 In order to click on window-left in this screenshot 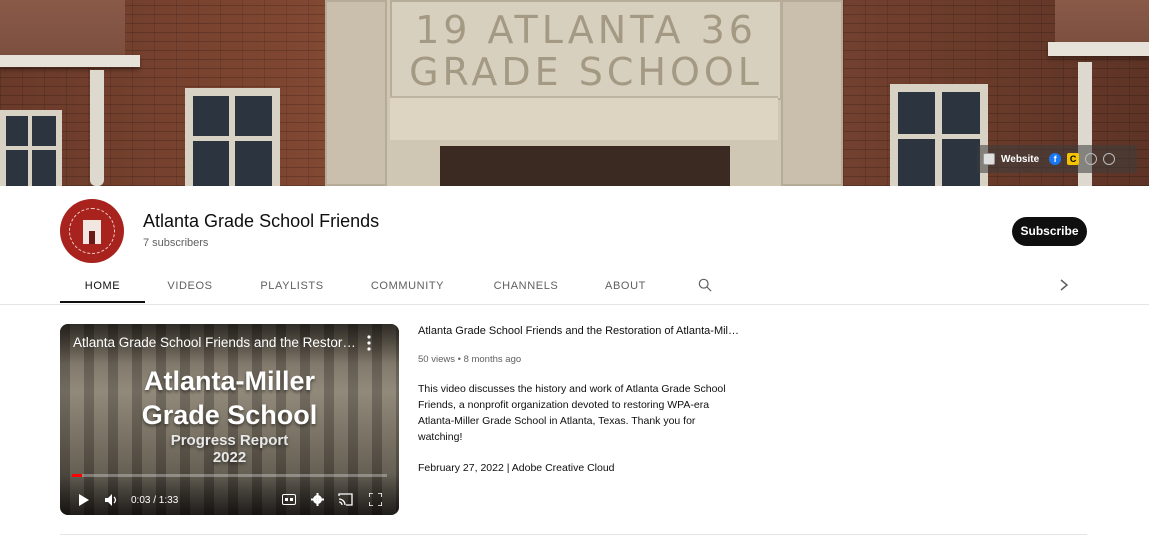, I will do `click(232, 137)`.